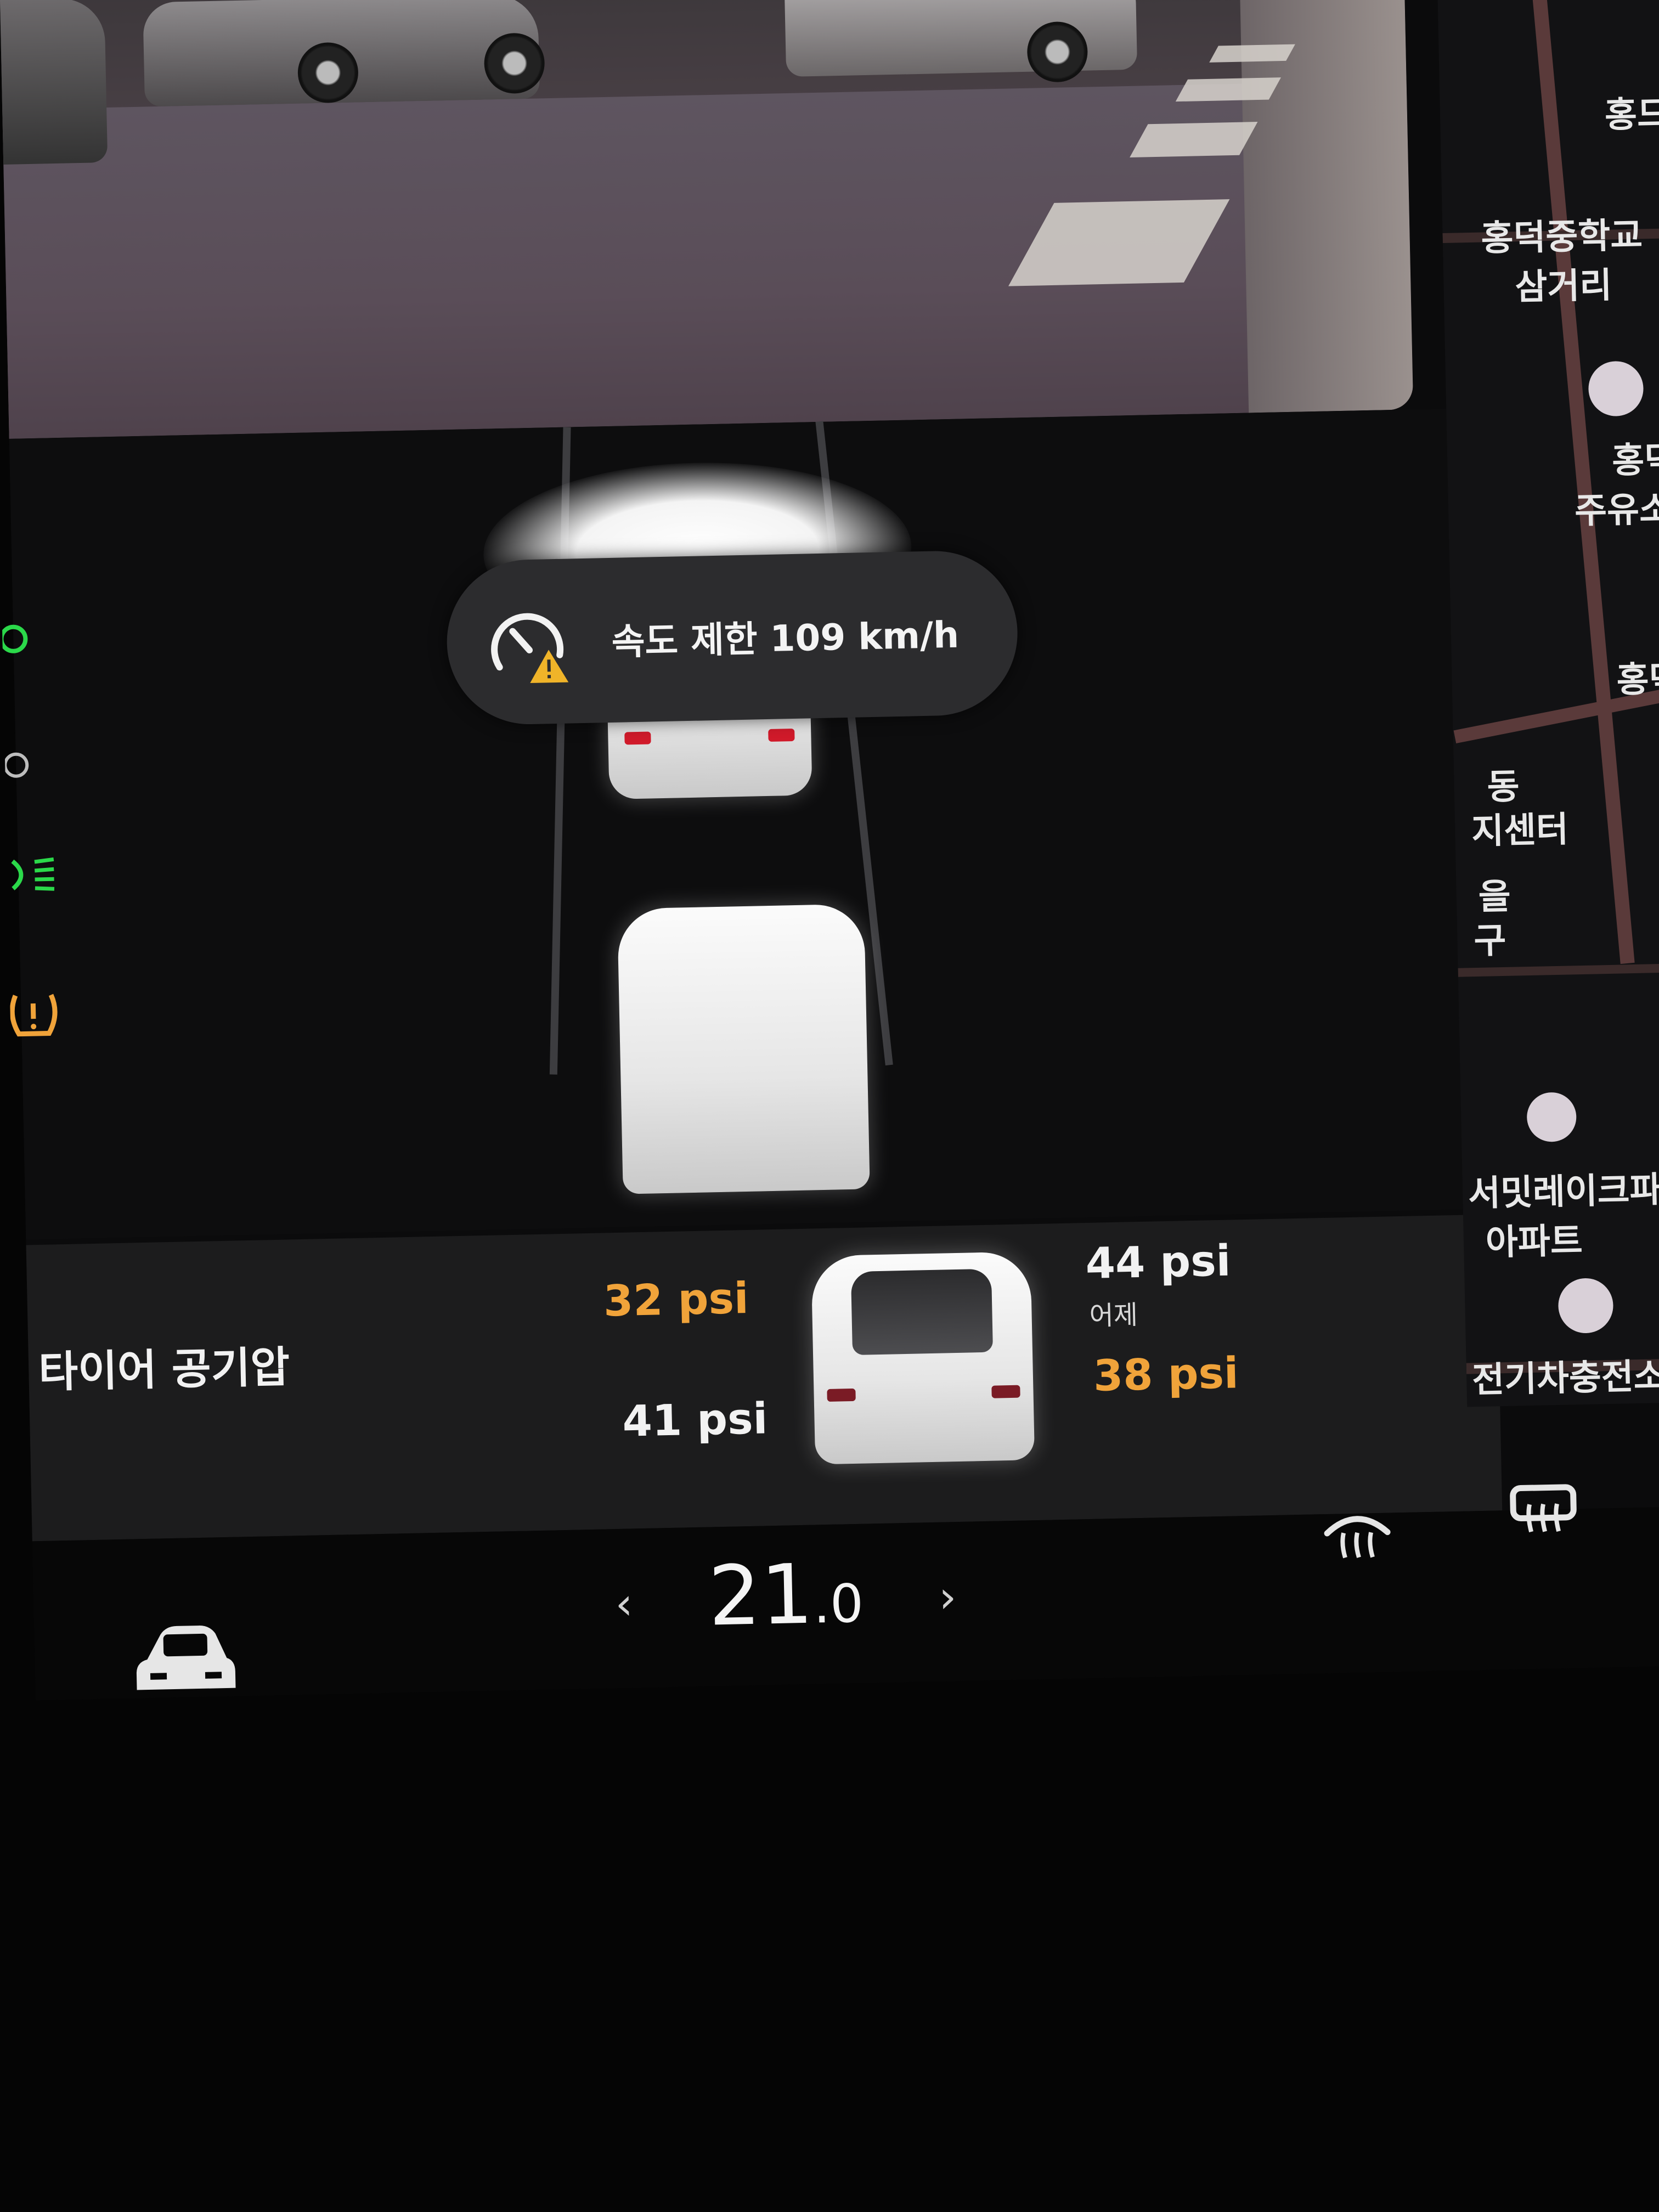 The height and width of the screenshot is (2212, 1659). What do you see at coordinates (1563, 287) in the screenshot?
I see `map-label-3: 삼거리` at bounding box center [1563, 287].